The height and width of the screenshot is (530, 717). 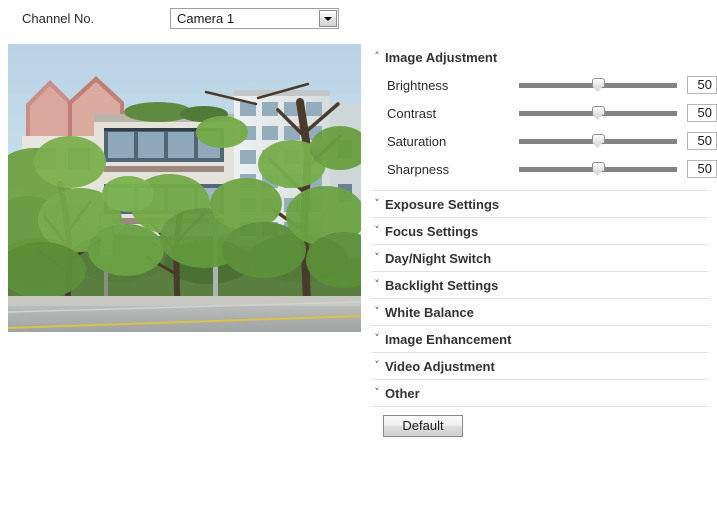 I want to click on section-white-balance: ˅ White Balance, so click(x=540, y=312).